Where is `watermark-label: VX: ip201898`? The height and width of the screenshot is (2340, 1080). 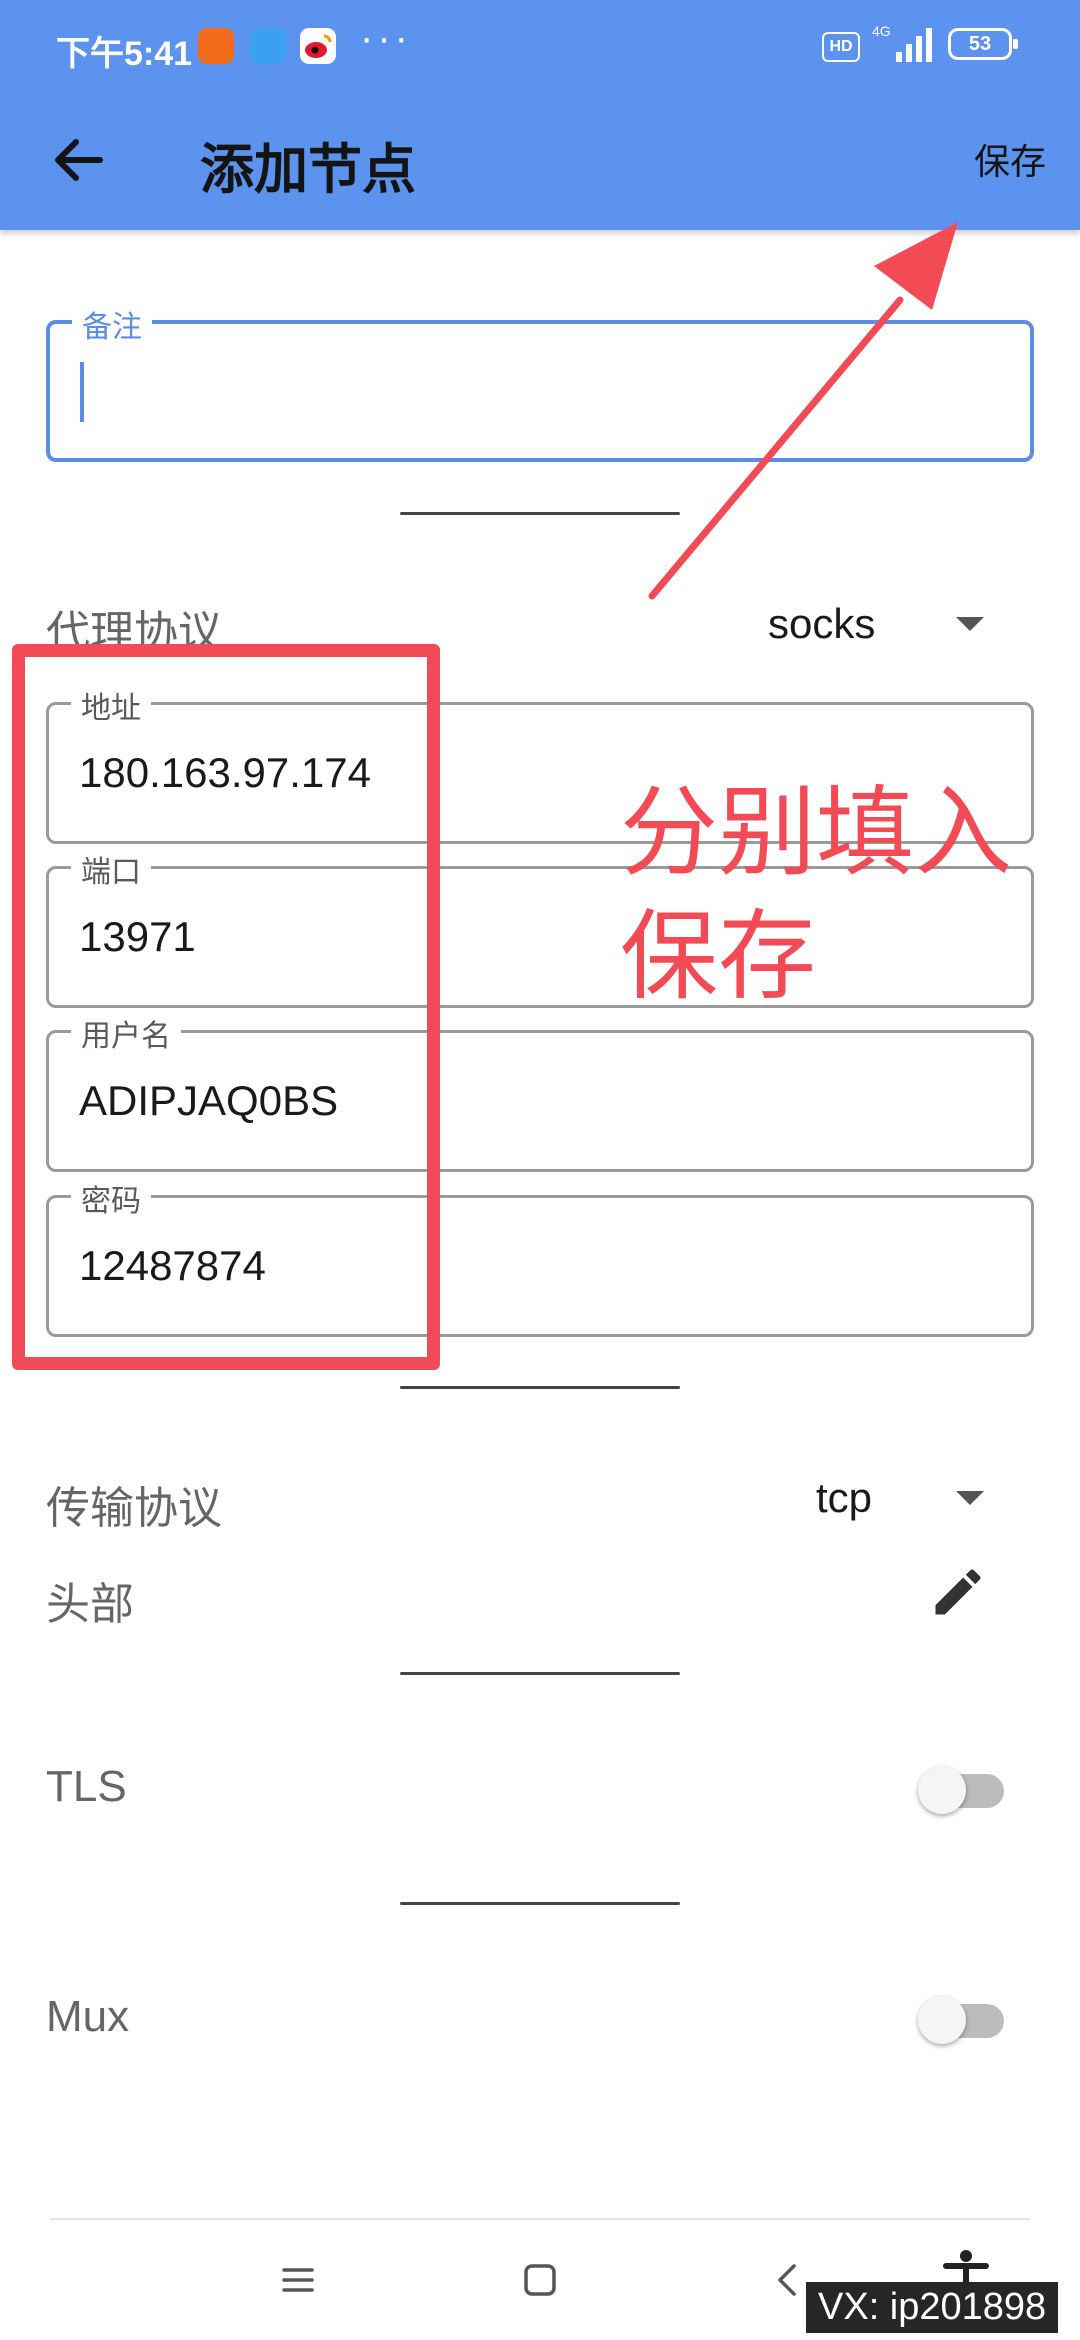
watermark-label: VX: ip201898 is located at coordinates (932, 2307).